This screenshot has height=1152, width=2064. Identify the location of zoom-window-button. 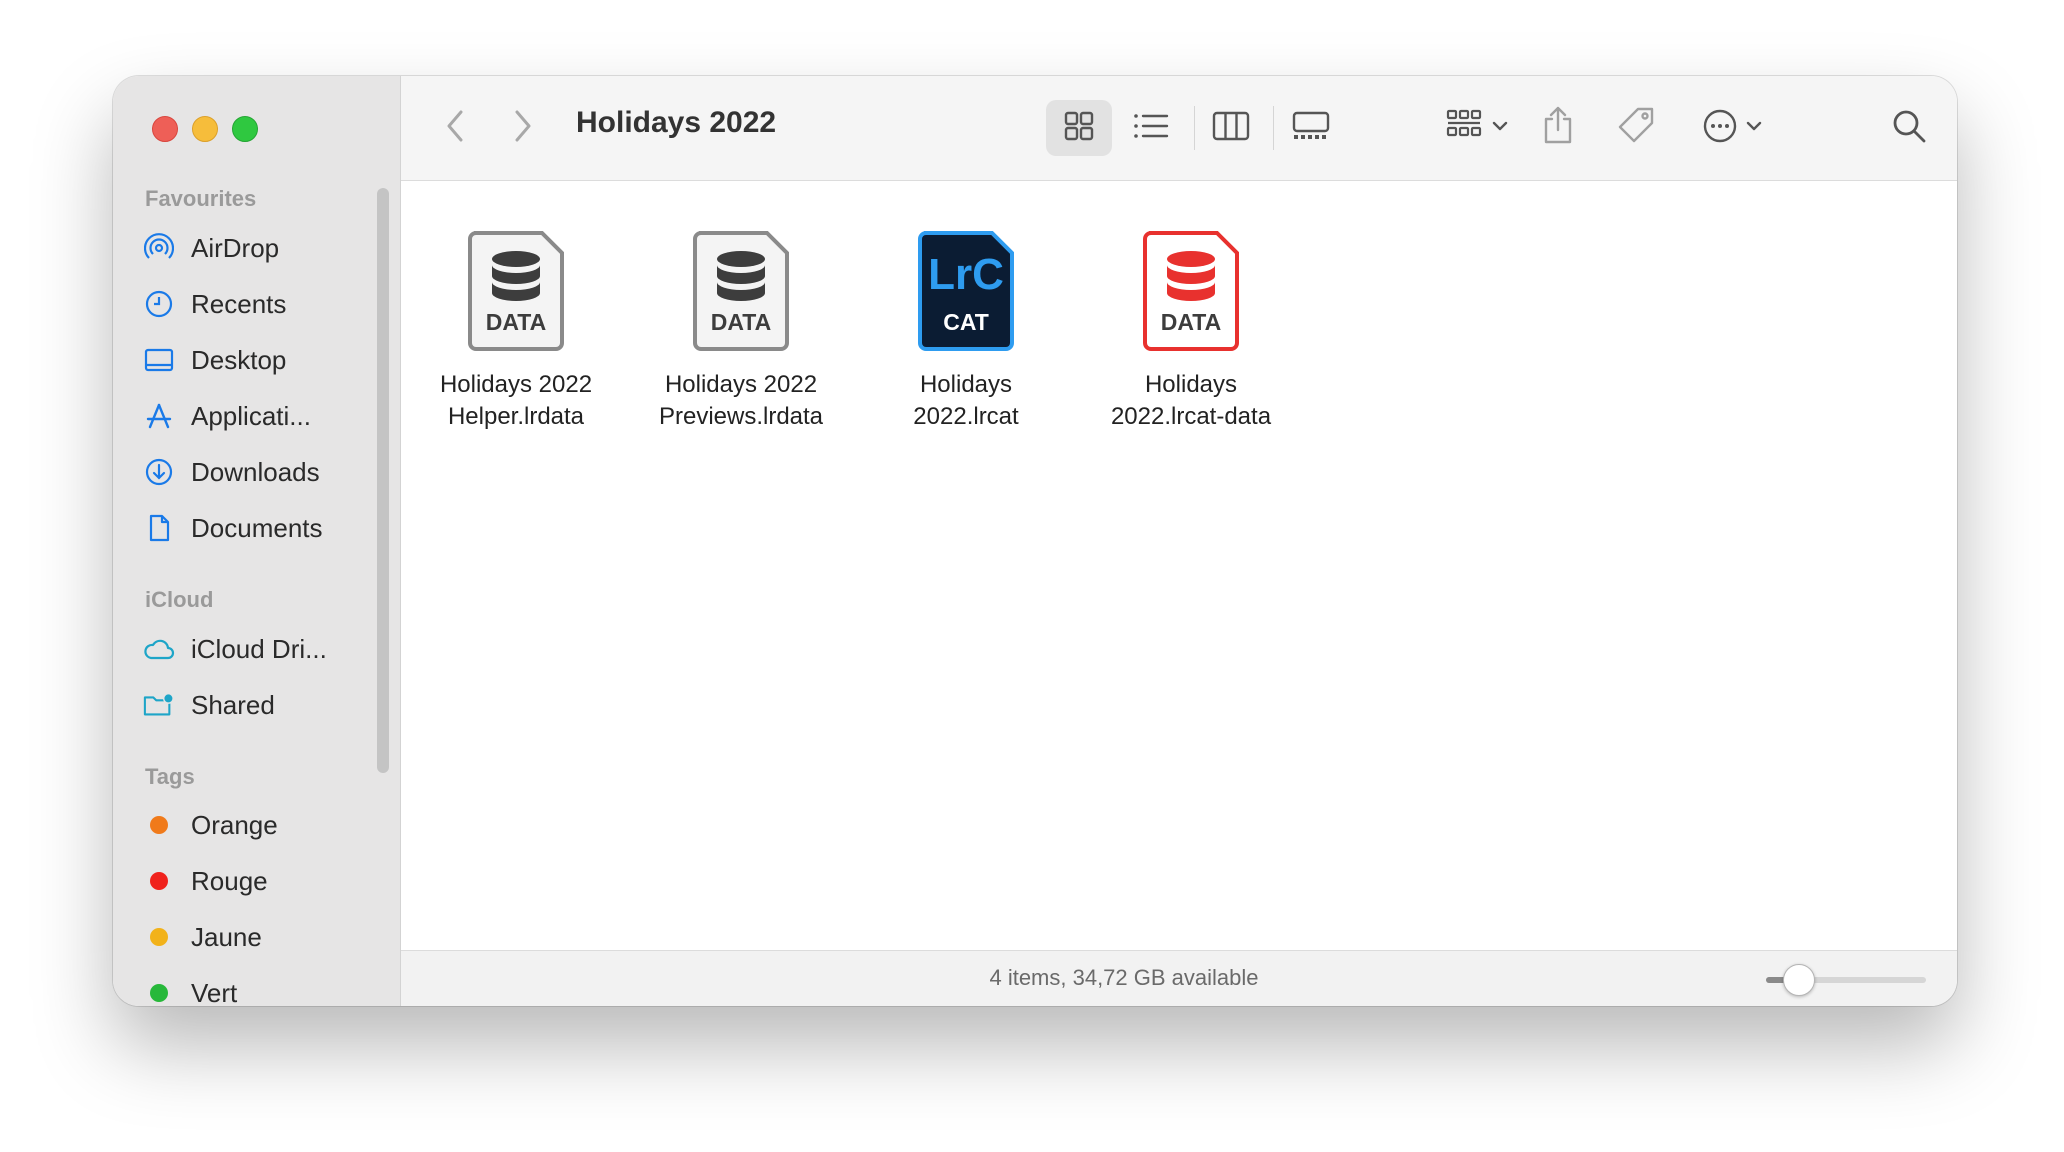
(245, 129).